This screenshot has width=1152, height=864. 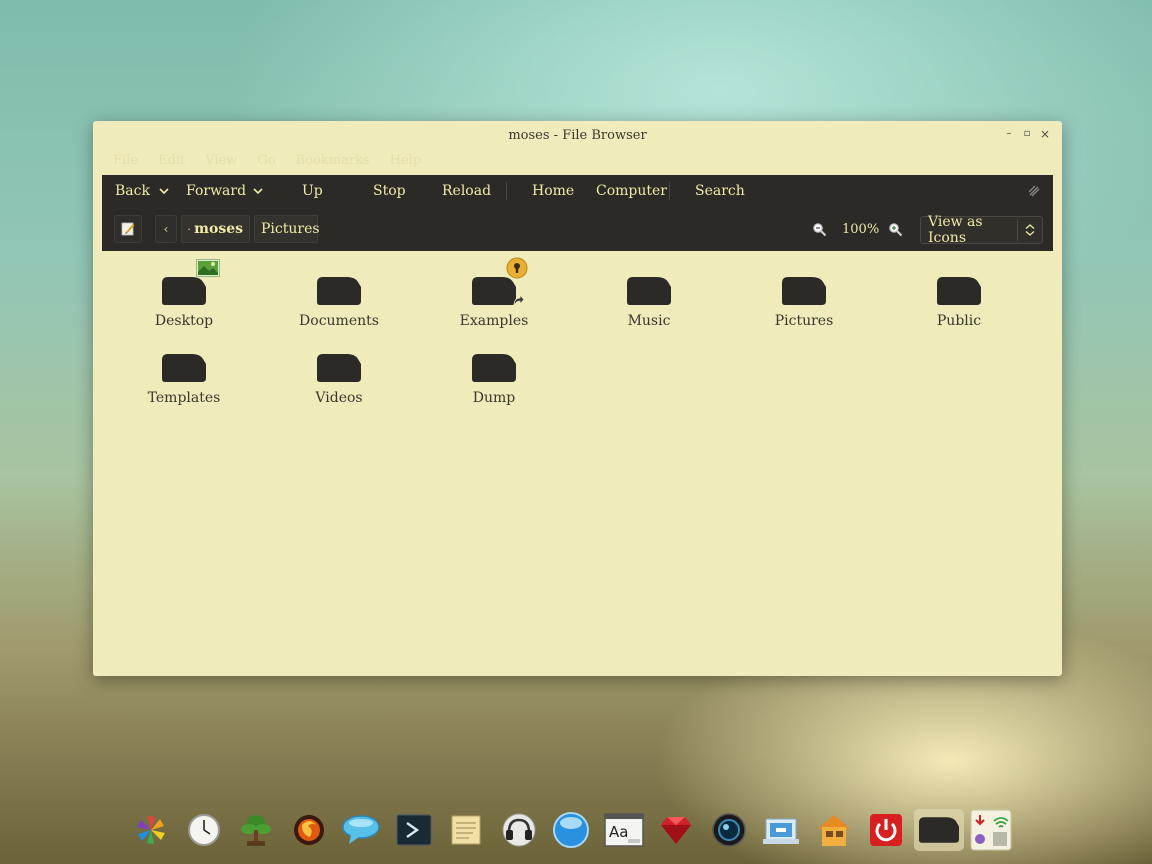 I want to click on menu-view: View, so click(x=221, y=163).